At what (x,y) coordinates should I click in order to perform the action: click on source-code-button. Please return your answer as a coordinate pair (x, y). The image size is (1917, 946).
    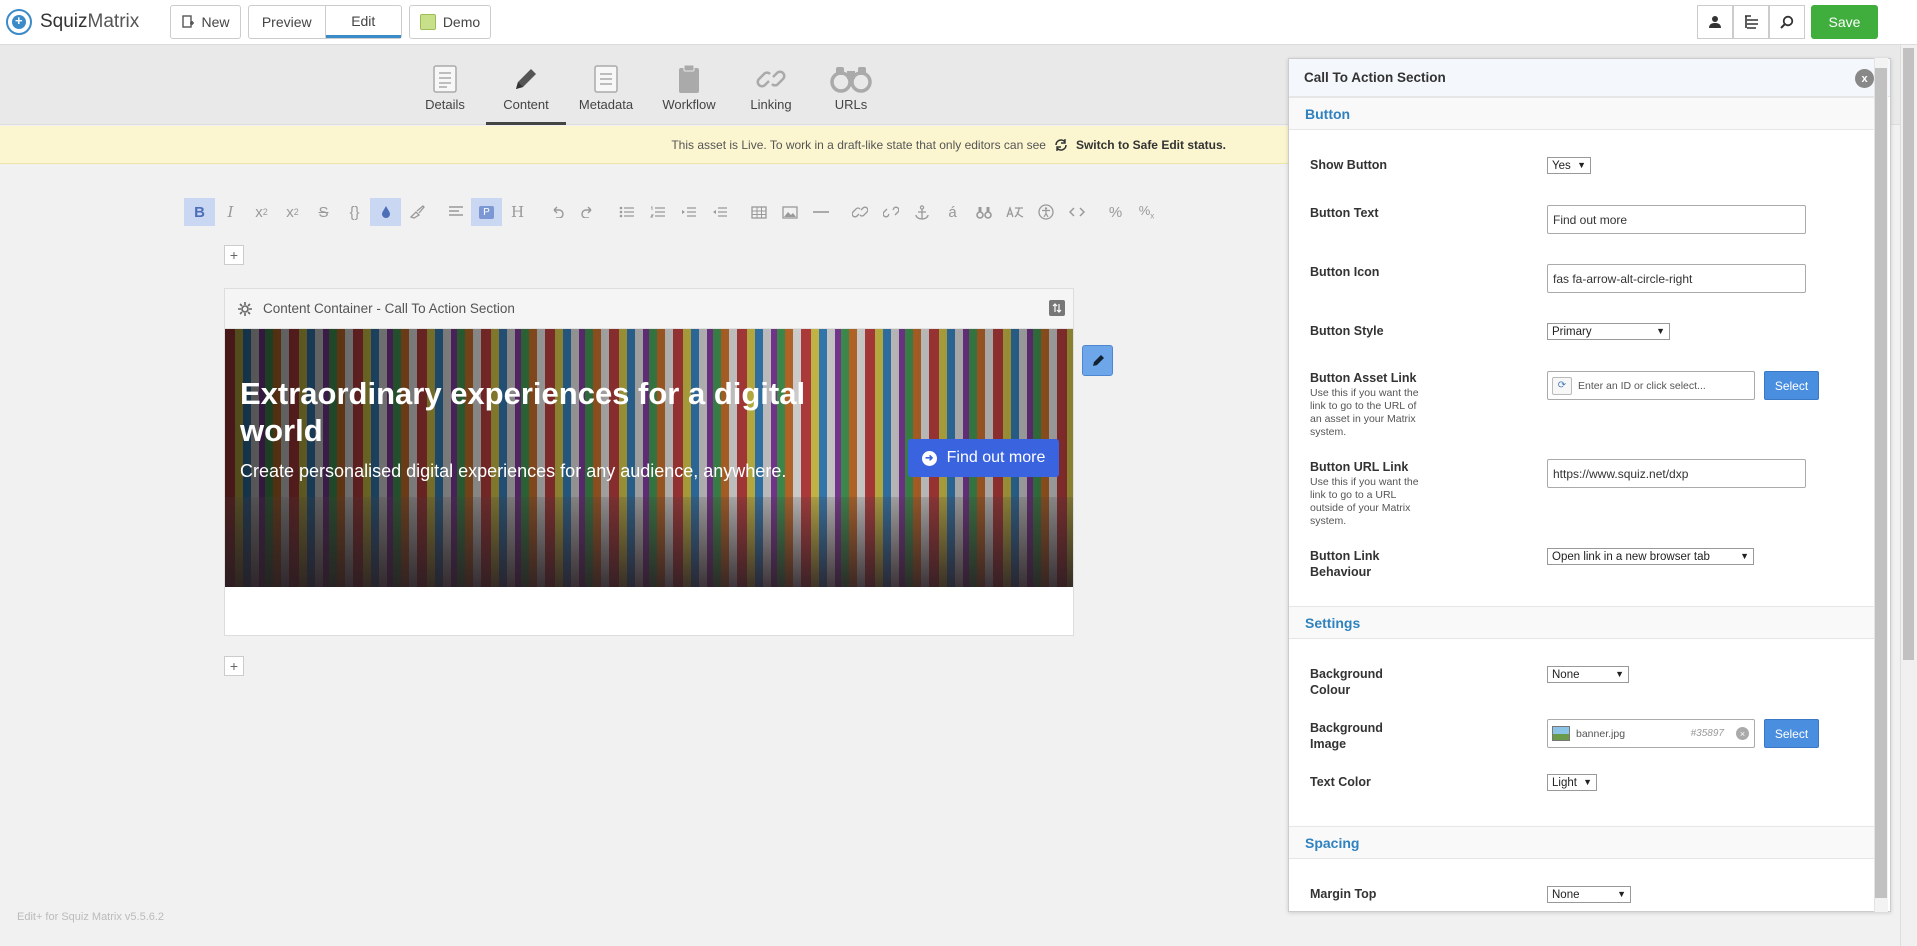
    Looking at the image, I should click on (1076, 212).